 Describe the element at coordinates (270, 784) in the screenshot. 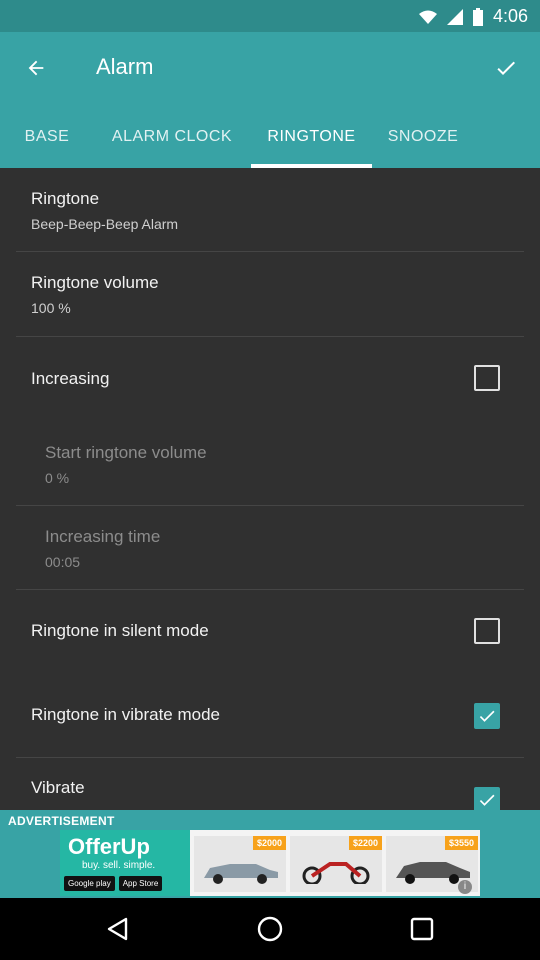

I see `vibrate-setting: Vibrate` at that location.